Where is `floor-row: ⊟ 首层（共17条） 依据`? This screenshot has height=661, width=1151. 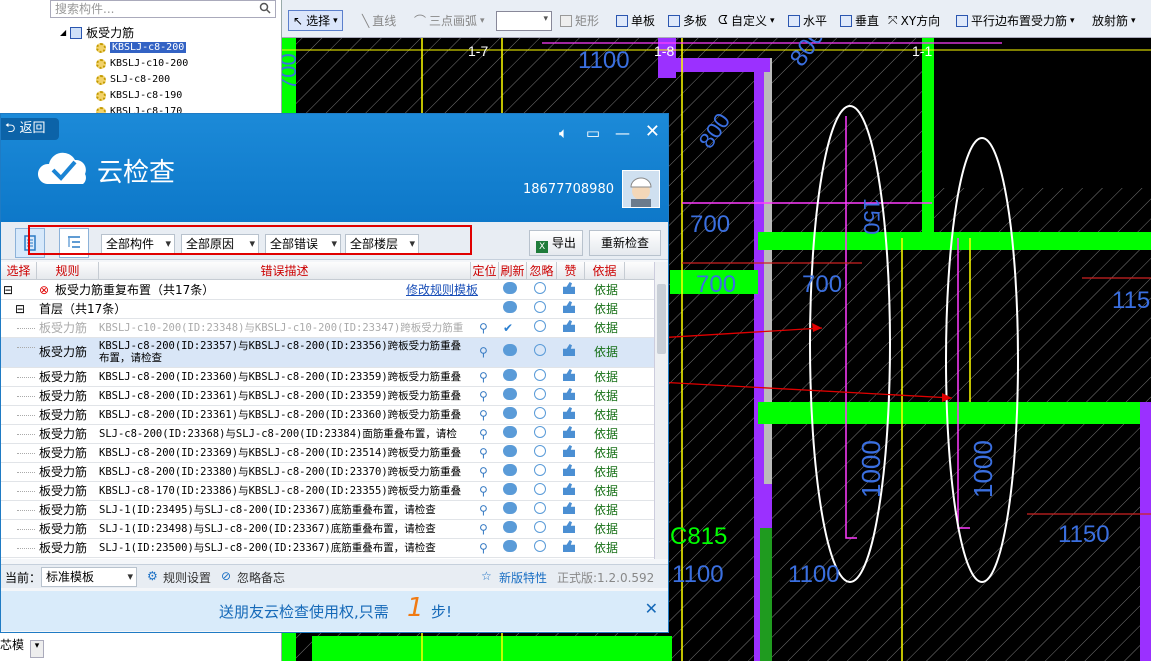
floor-row: ⊟ 首层（共17条） 依据 is located at coordinates (327, 309).